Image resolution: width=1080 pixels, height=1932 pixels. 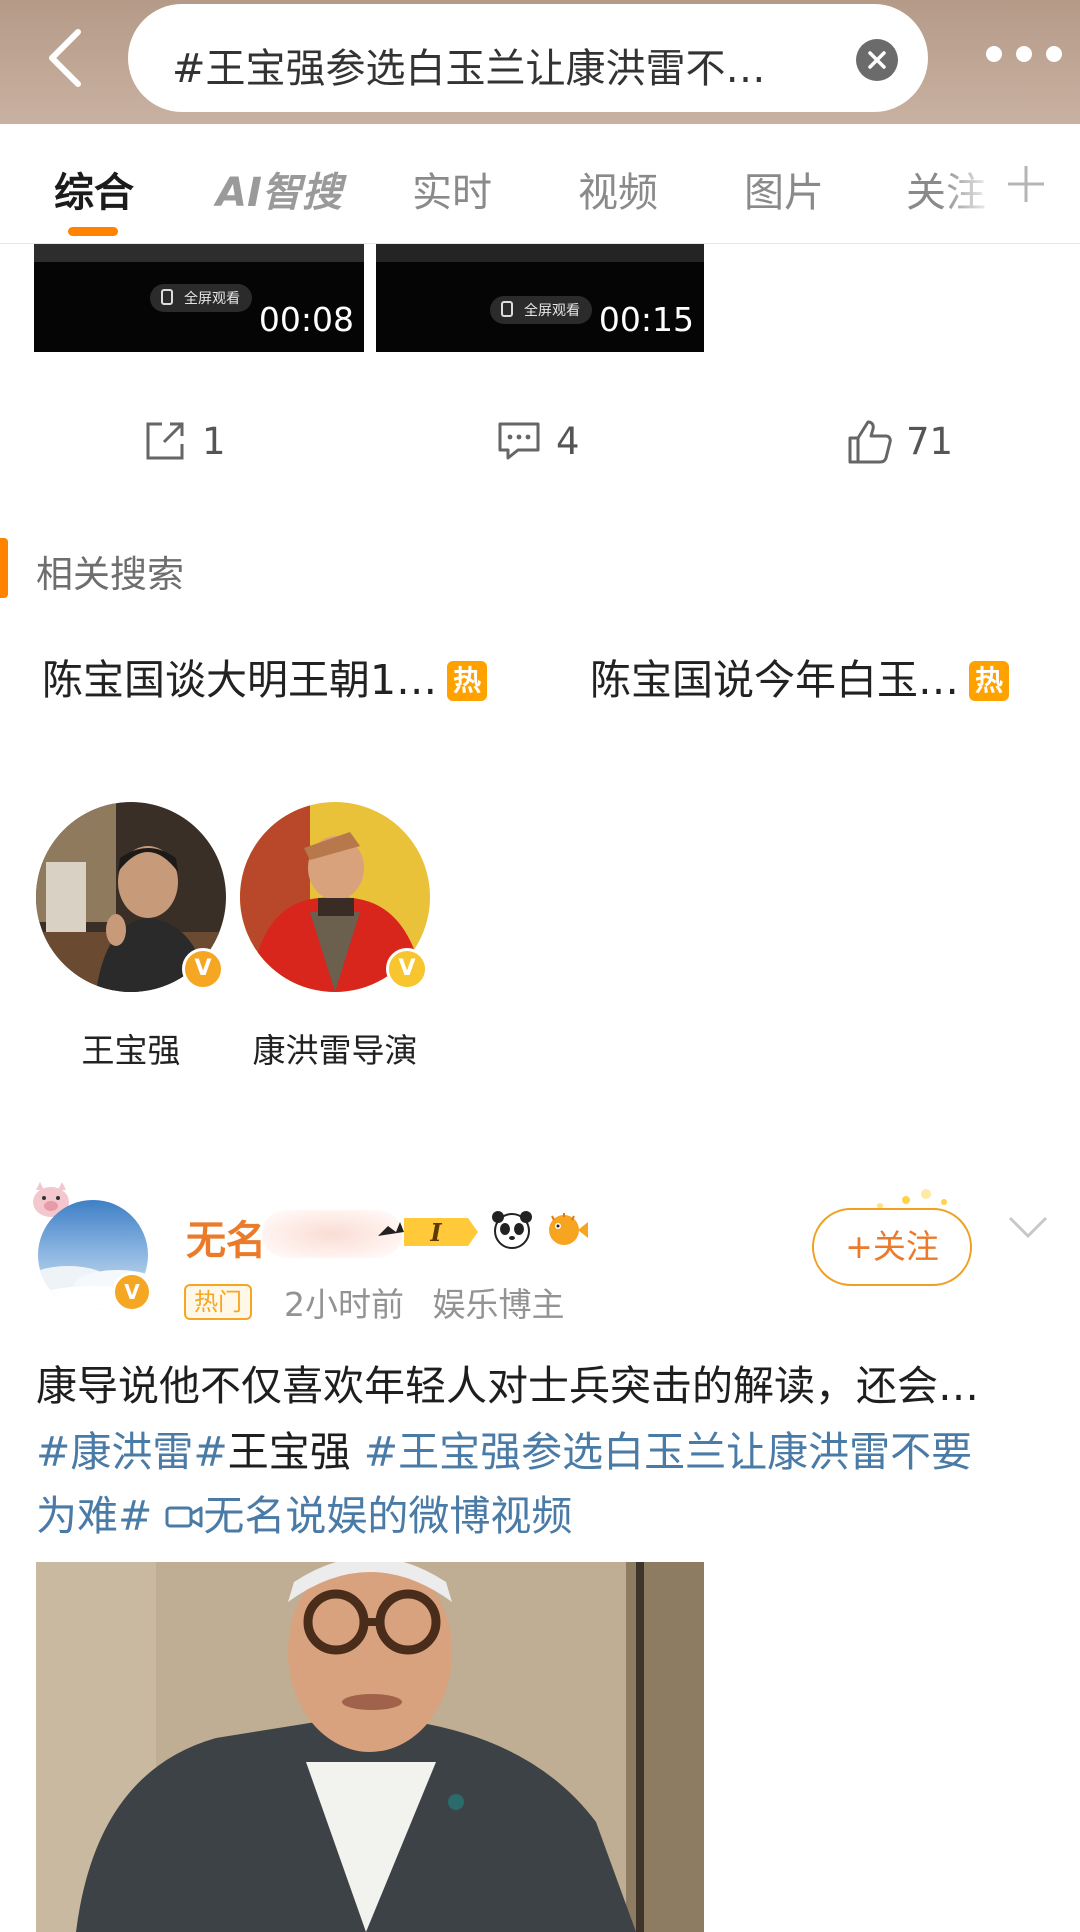 I want to click on level-badge-text: I, so click(x=435, y=1232).